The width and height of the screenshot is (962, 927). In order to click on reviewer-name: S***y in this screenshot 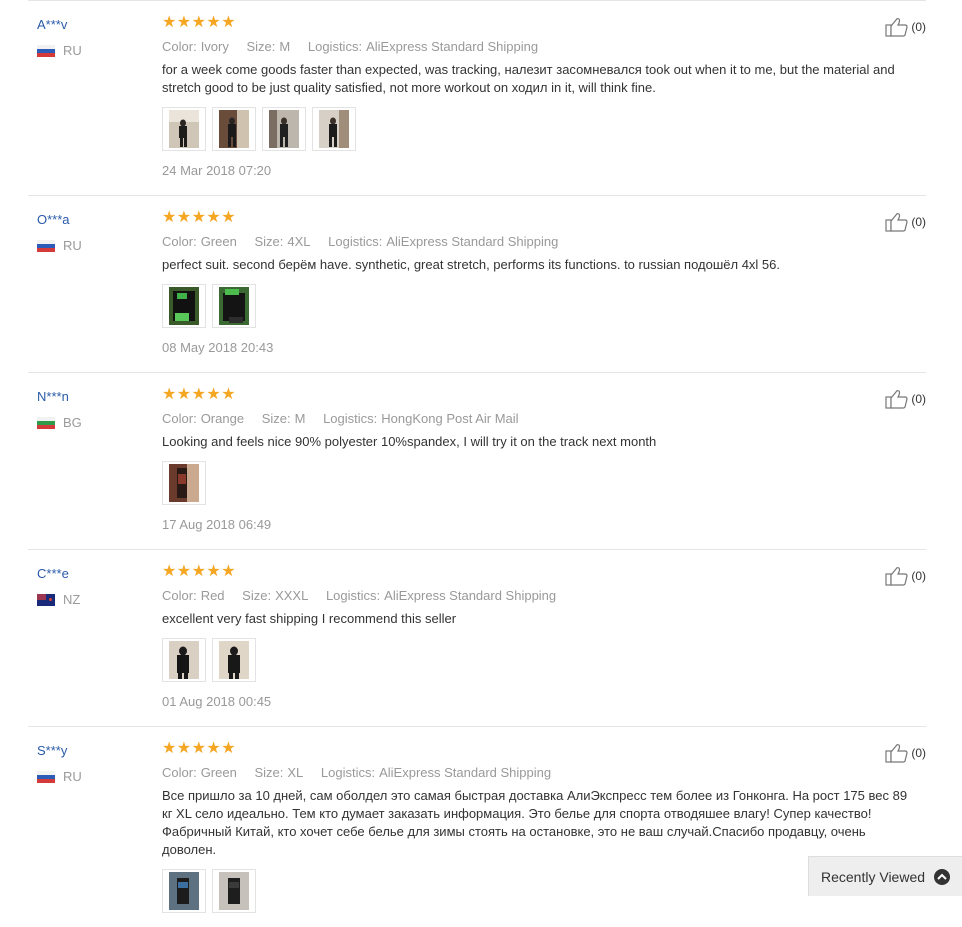, I will do `click(52, 750)`.